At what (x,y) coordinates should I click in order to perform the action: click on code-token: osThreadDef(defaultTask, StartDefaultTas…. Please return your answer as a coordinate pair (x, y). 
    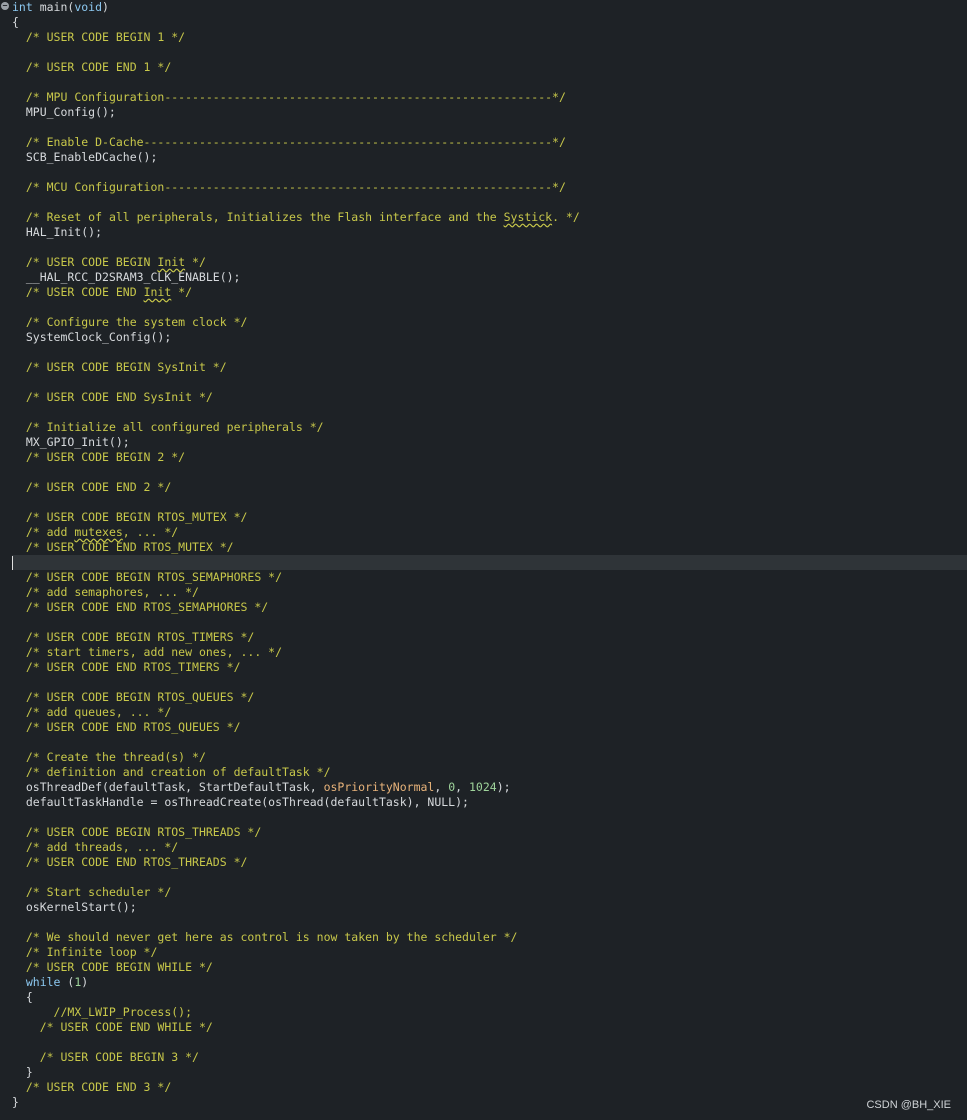
    Looking at the image, I should click on (168, 787).